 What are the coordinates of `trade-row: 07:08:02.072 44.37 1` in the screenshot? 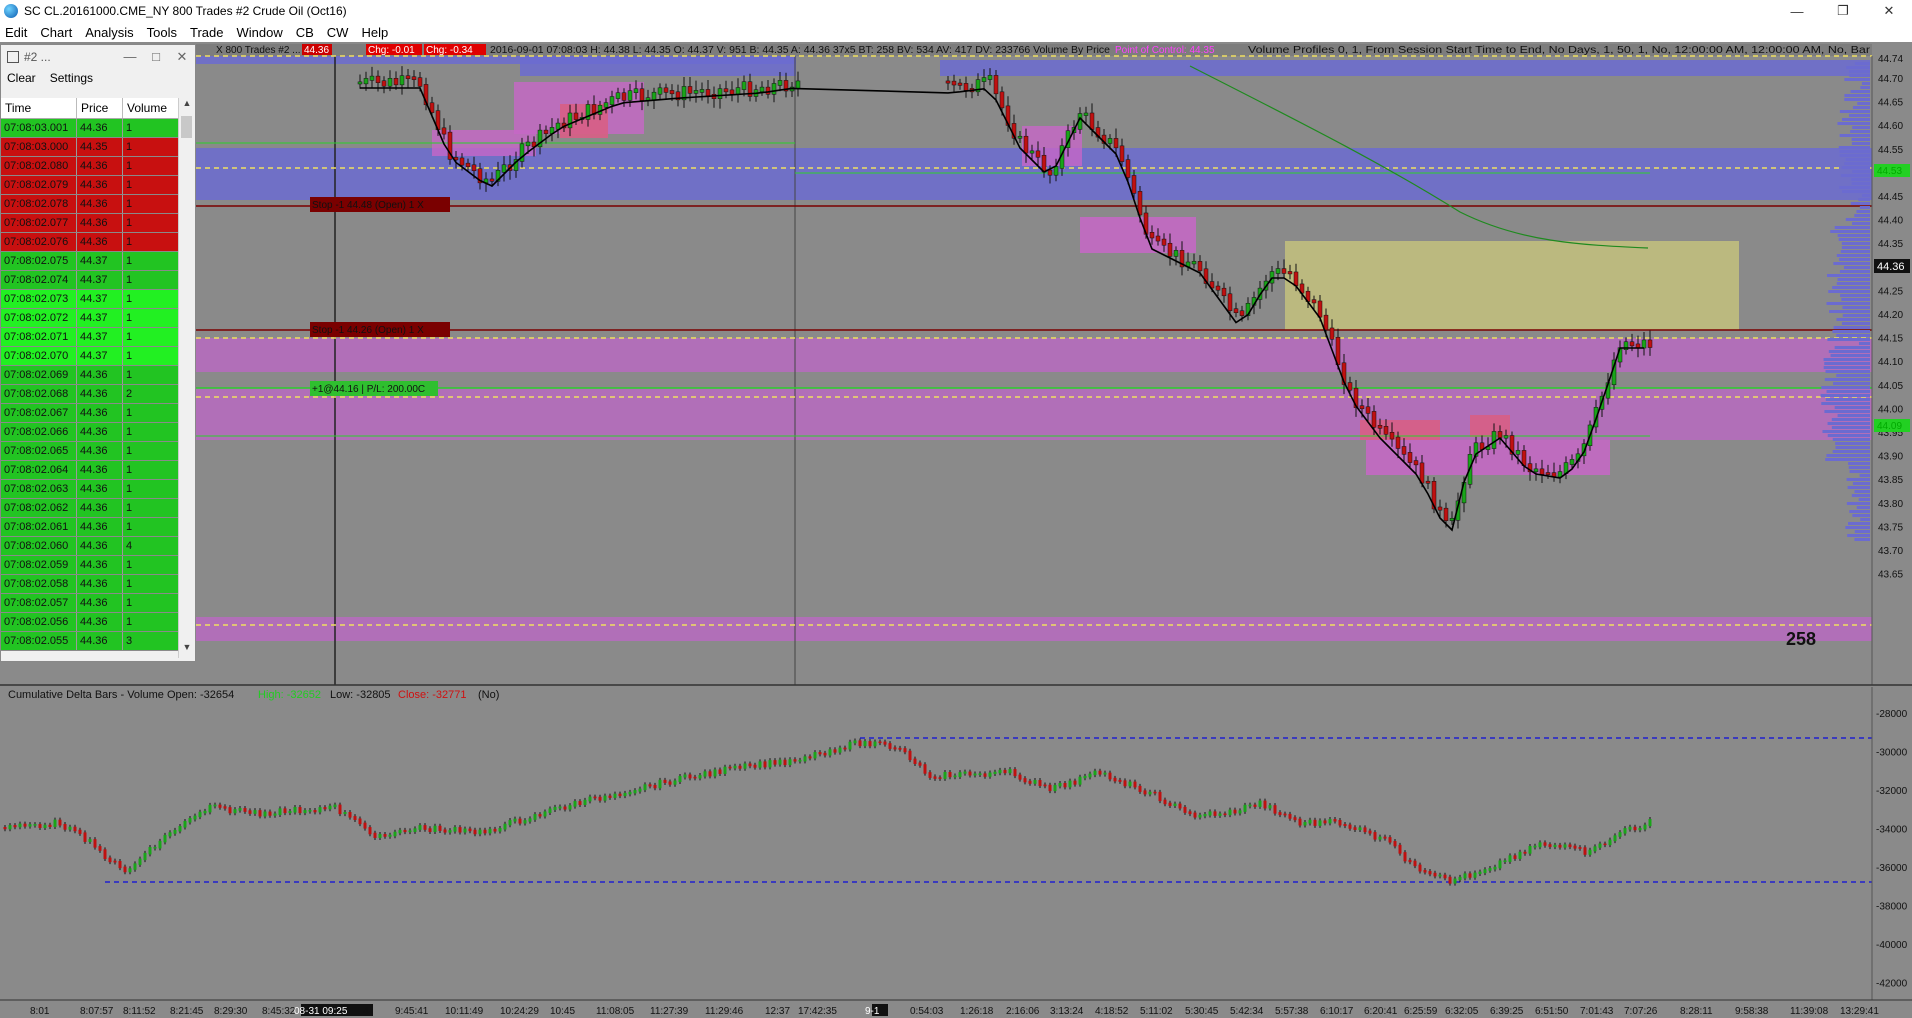 It's located at (90, 318).